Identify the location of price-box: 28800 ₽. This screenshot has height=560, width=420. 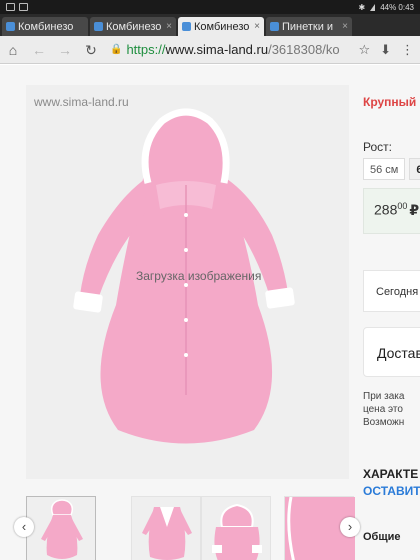
(391, 211).